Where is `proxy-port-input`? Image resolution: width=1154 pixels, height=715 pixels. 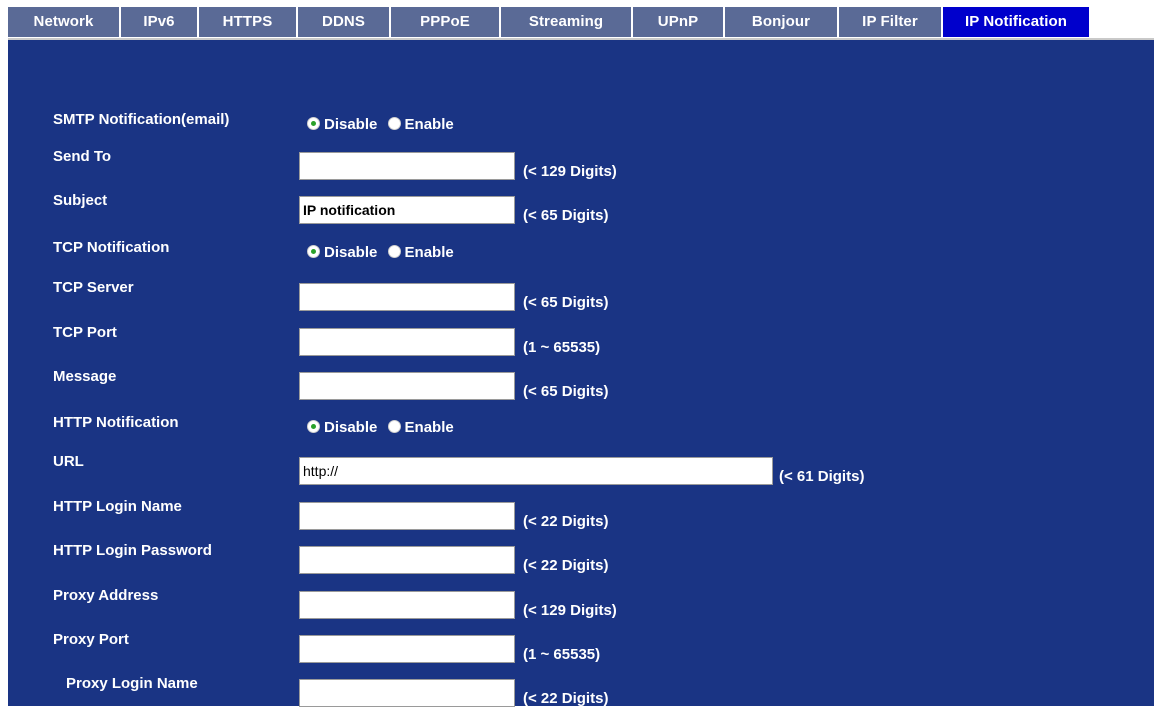 proxy-port-input is located at coordinates (407, 649).